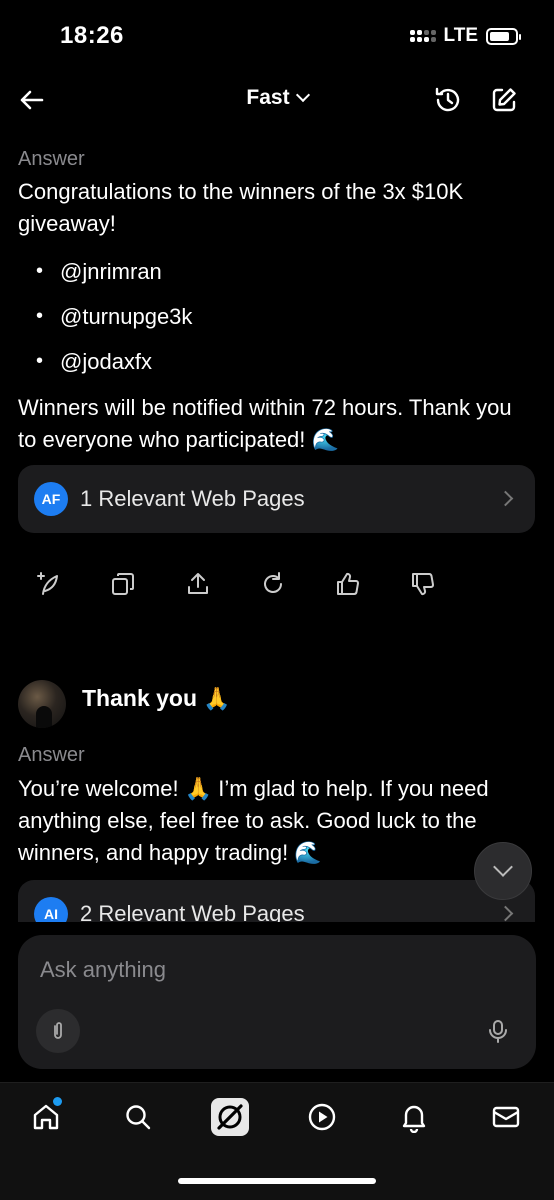 This screenshot has height=1200, width=554. I want to click on signal-icon, so click(422, 36).